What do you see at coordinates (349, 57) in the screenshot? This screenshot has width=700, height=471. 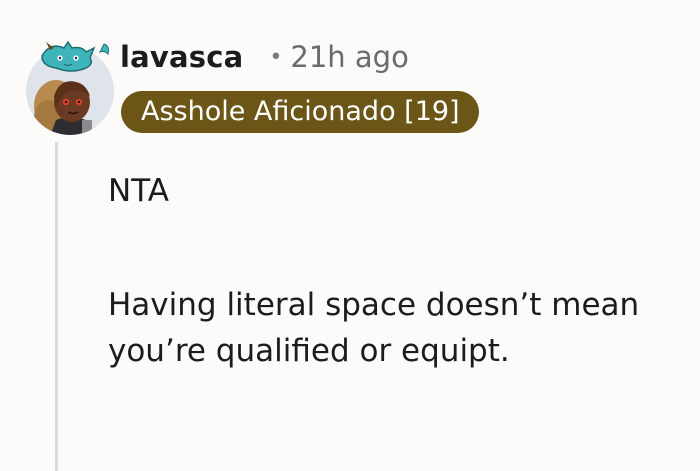 I see `timestamp: 21h ago` at bounding box center [349, 57].